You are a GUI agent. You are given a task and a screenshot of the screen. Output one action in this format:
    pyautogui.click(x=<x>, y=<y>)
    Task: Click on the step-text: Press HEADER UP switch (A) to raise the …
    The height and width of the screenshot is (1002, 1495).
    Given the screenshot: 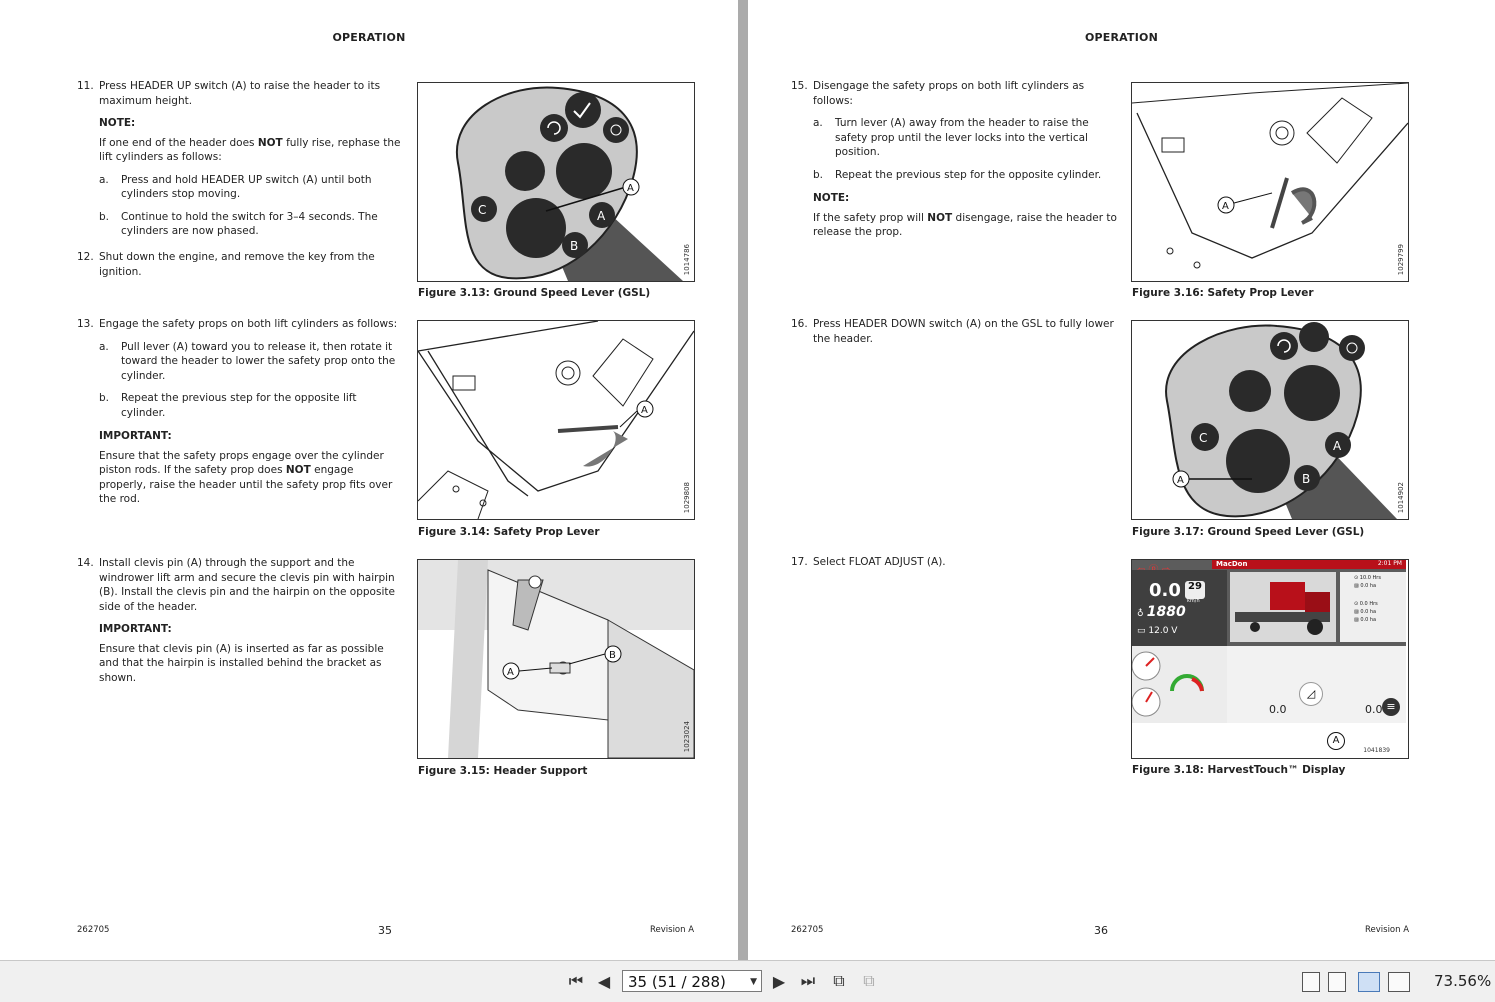 What is the action you would take?
    pyautogui.click(x=240, y=93)
    